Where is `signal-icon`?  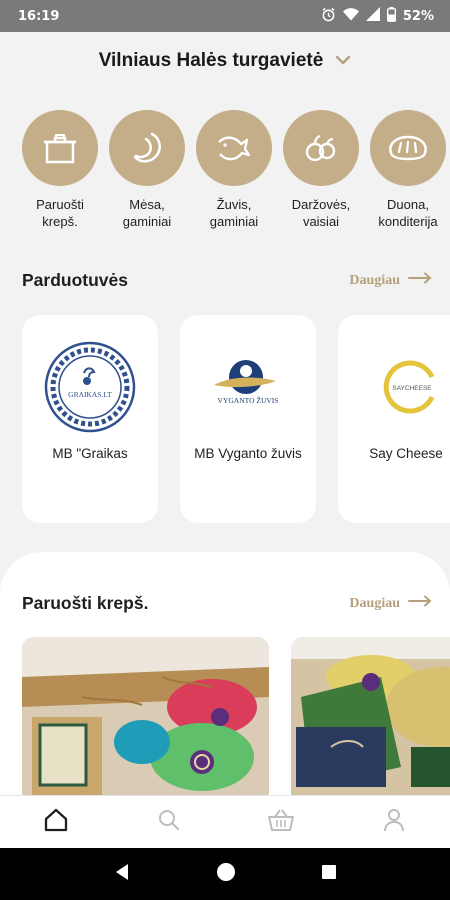
signal-icon is located at coordinates (372, 16).